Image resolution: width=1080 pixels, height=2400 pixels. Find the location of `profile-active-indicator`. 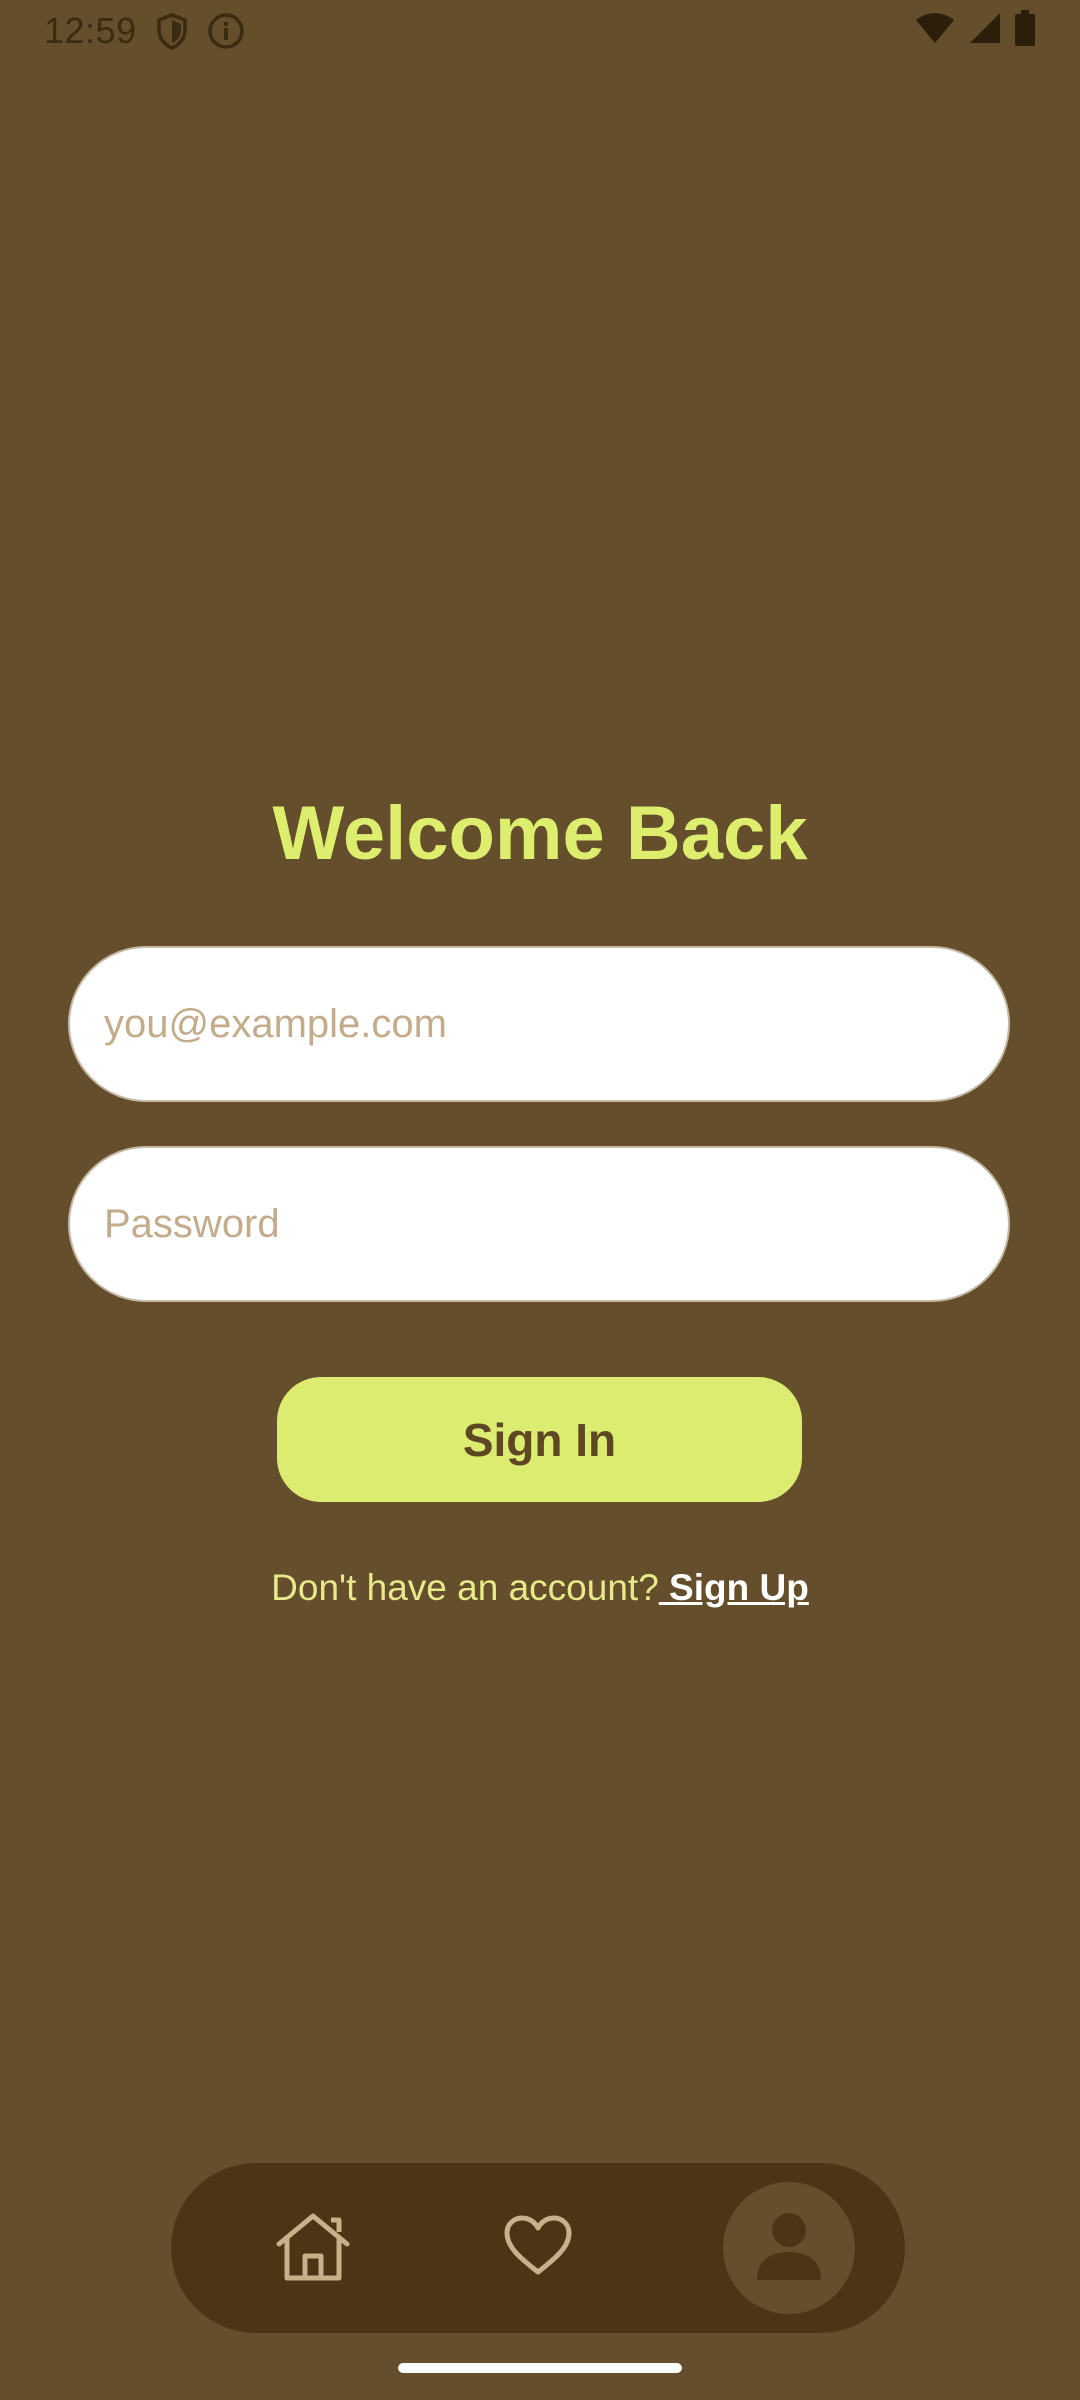

profile-active-indicator is located at coordinates (789, 2248).